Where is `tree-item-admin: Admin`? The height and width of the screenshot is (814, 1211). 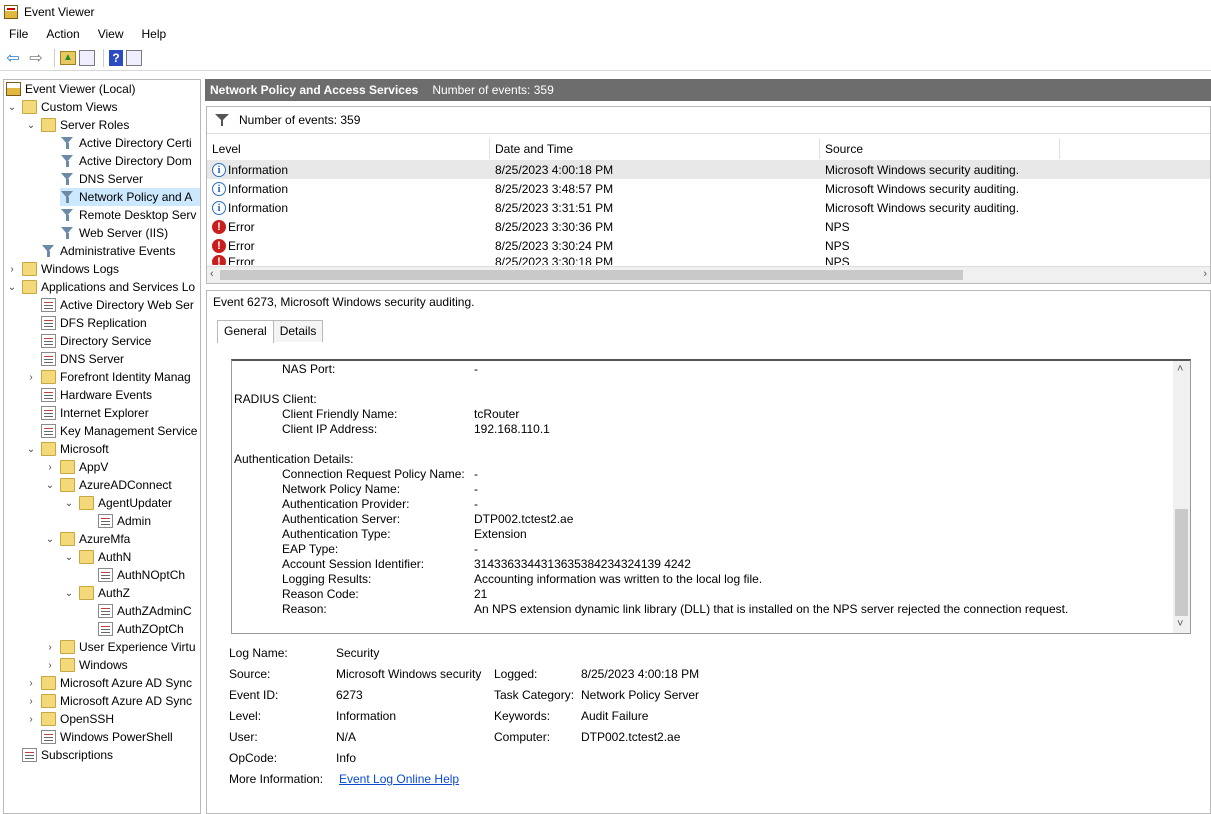 tree-item-admin: Admin is located at coordinates (124, 521).